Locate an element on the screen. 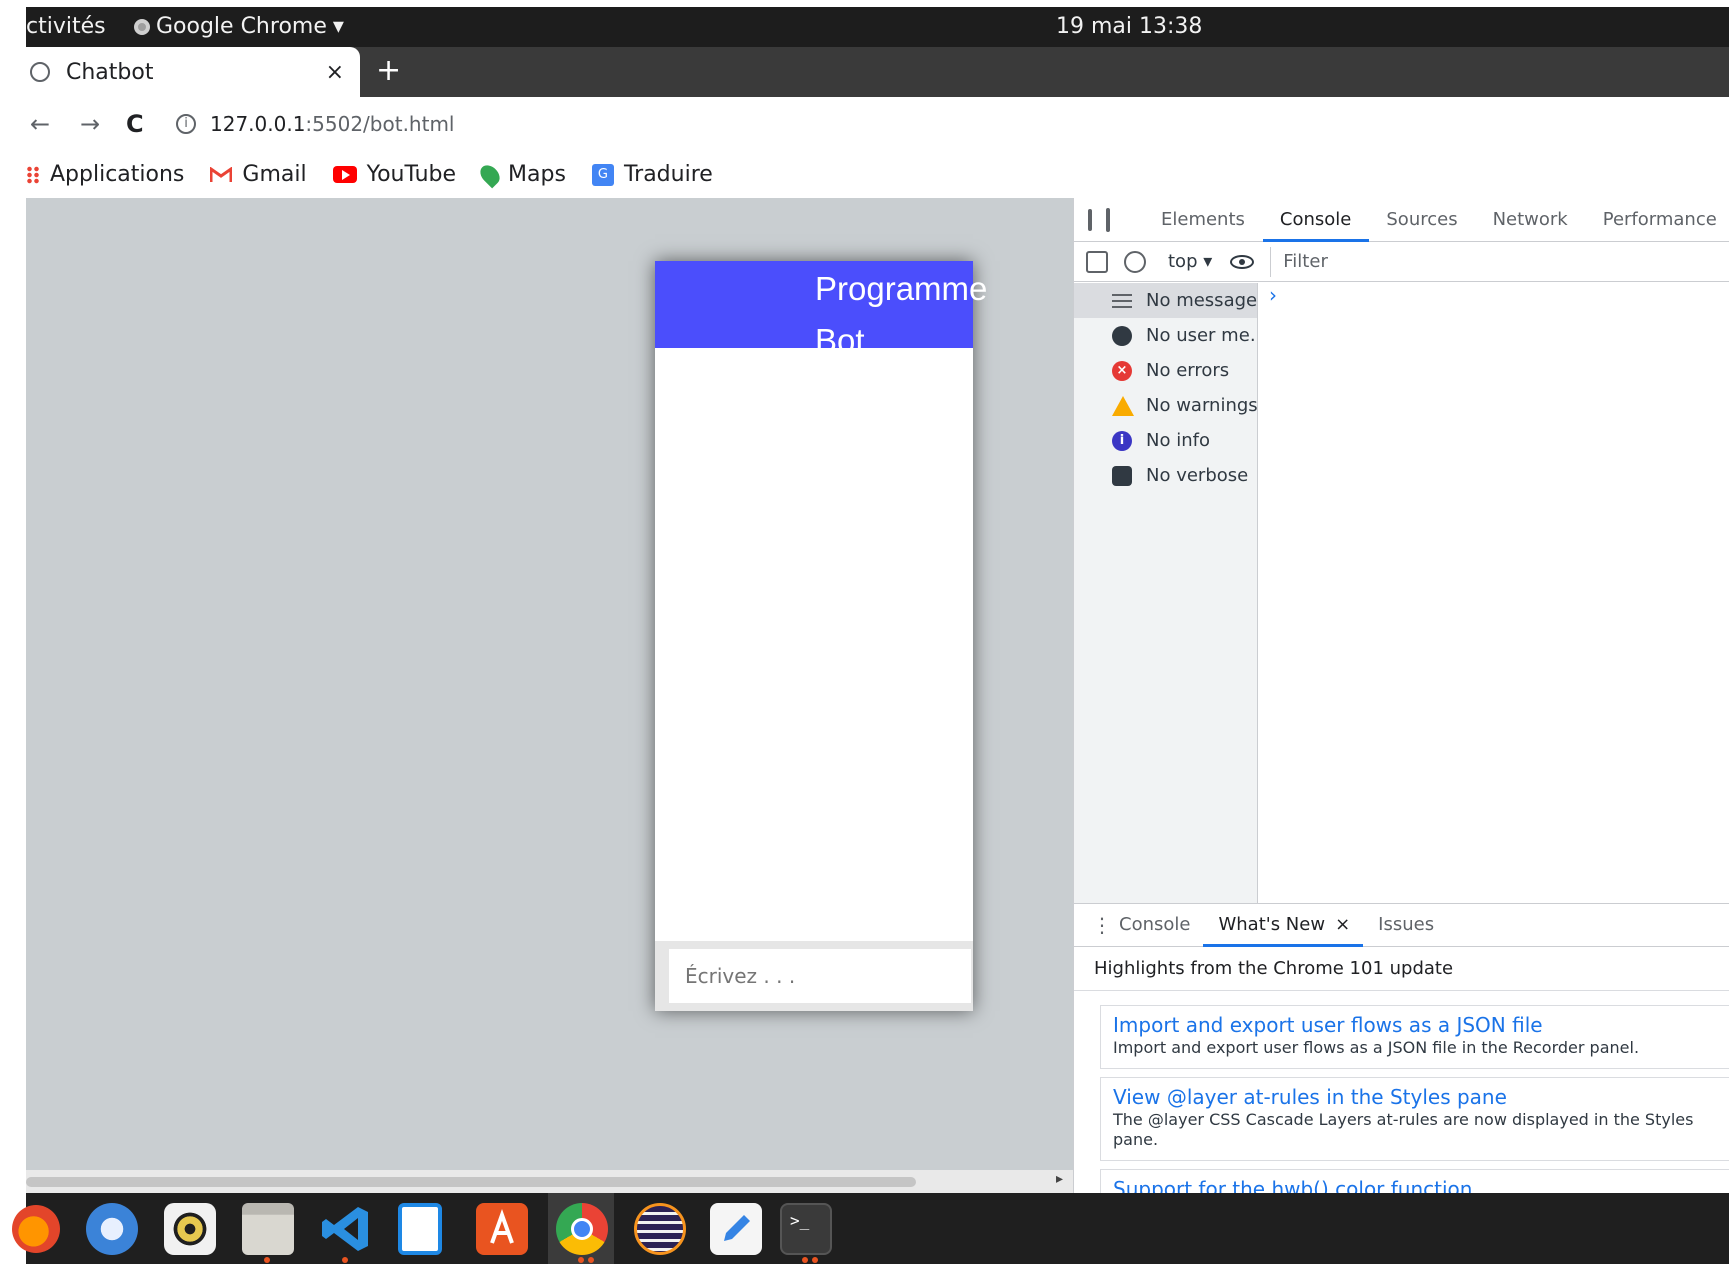 This screenshot has height=1264, width=1729. highlights-title: Highlights from the Chrome 101 update is located at coordinates (1274, 968).